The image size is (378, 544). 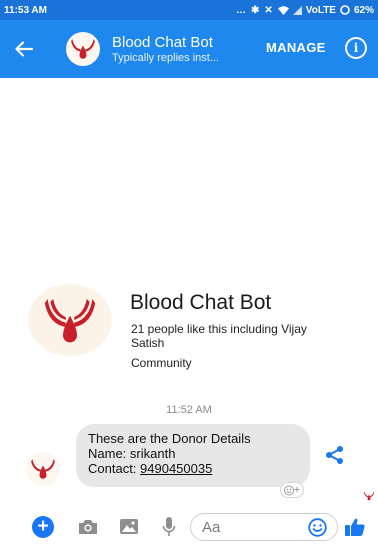 I want to click on emoji-button, so click(x=317, y=530).